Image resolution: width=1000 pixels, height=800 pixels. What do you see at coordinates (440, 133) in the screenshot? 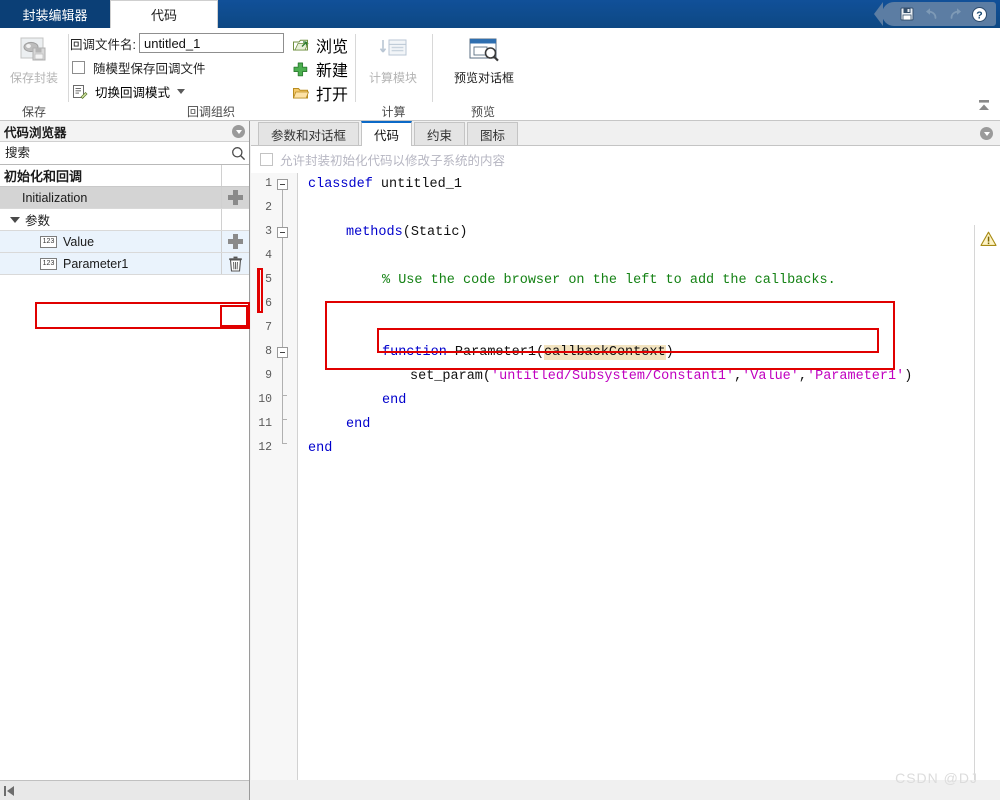
I see `tab-constraints: 约束` at bounding box center [440, 133].